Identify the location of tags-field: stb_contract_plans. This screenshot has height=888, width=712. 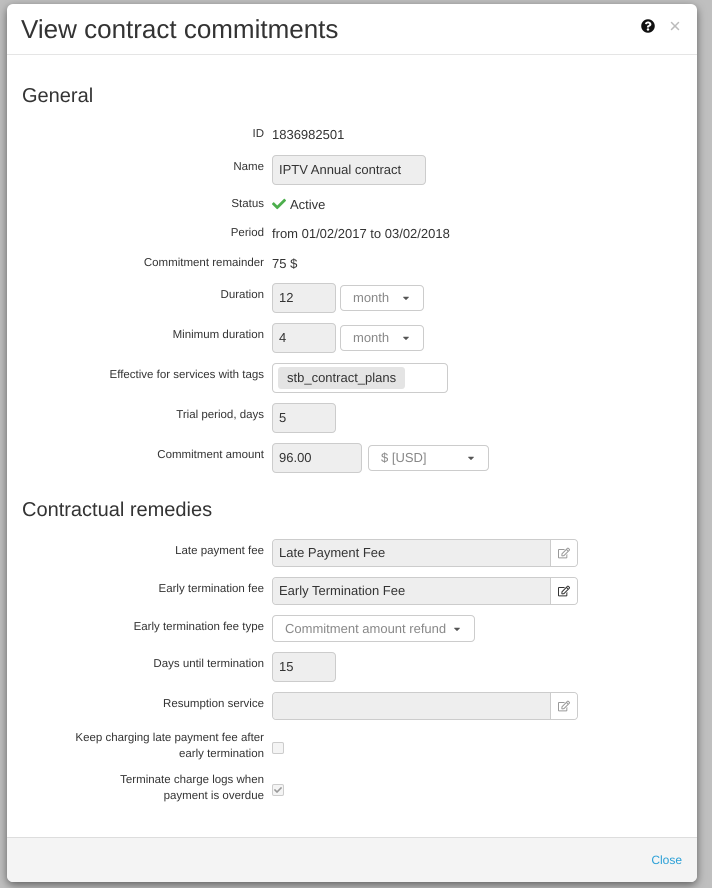
(360, 378).